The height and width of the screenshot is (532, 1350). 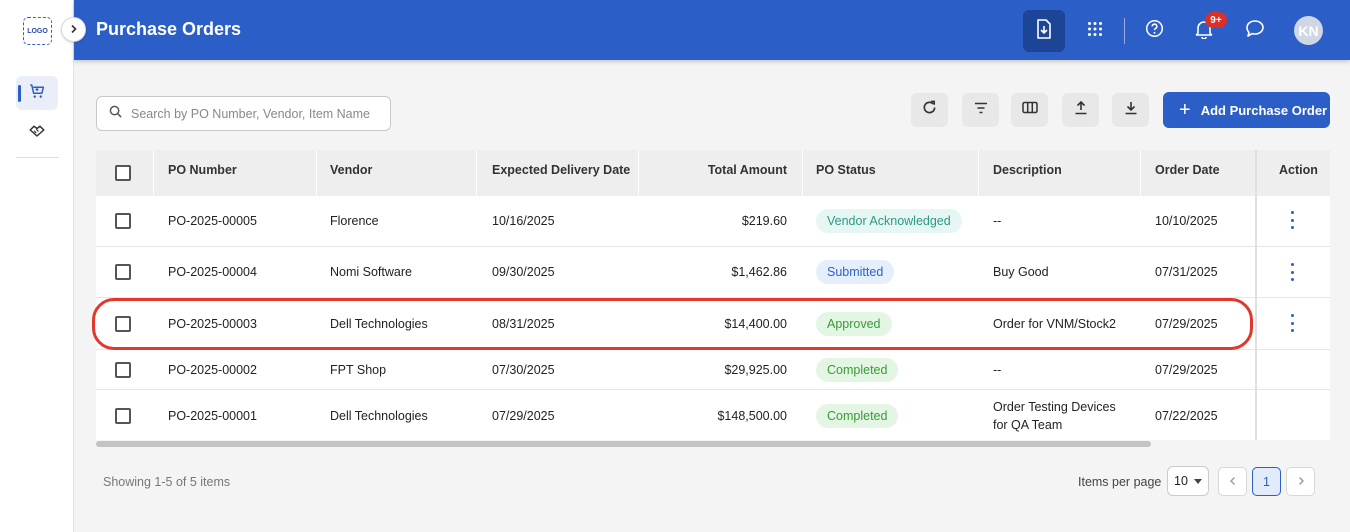 What do you see at coordinates (202, 170) in the screenshot?
I see `column-header-po-number: PO Number` at bounding box center [202, 170].